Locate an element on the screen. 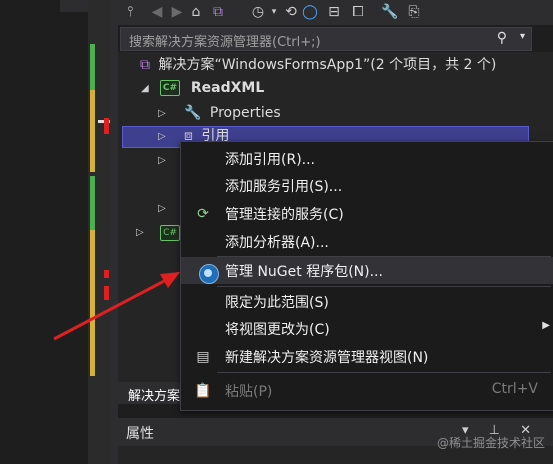  nuget-icon-disc is located at coordinates (209, 274).